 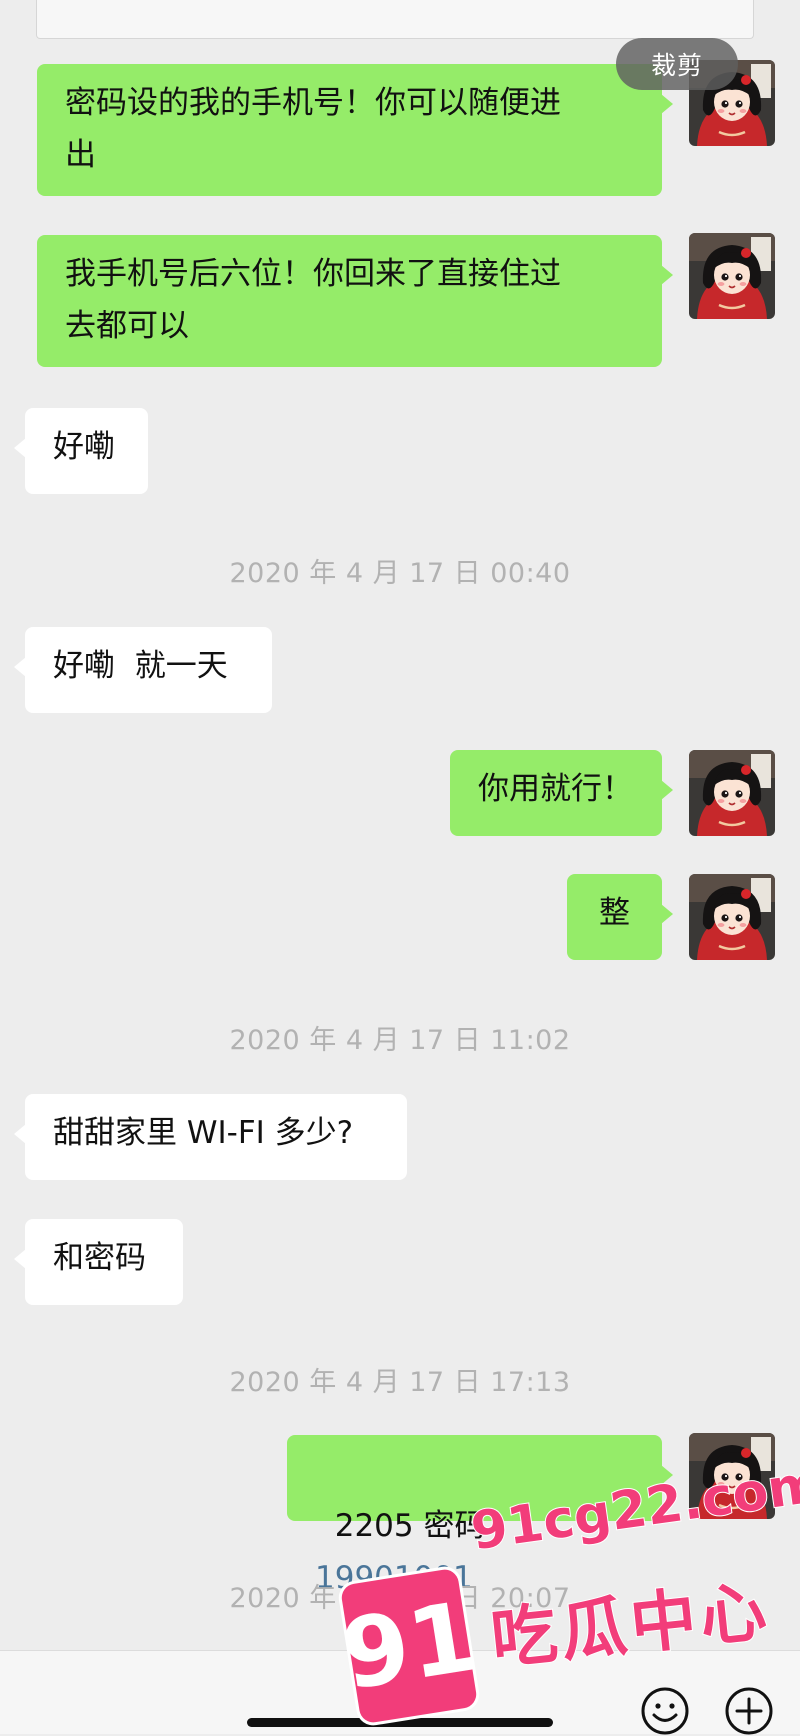 I want to click on watermark: 91cg22.com 91 吃瓜中心, so click(x=565, y=1593).